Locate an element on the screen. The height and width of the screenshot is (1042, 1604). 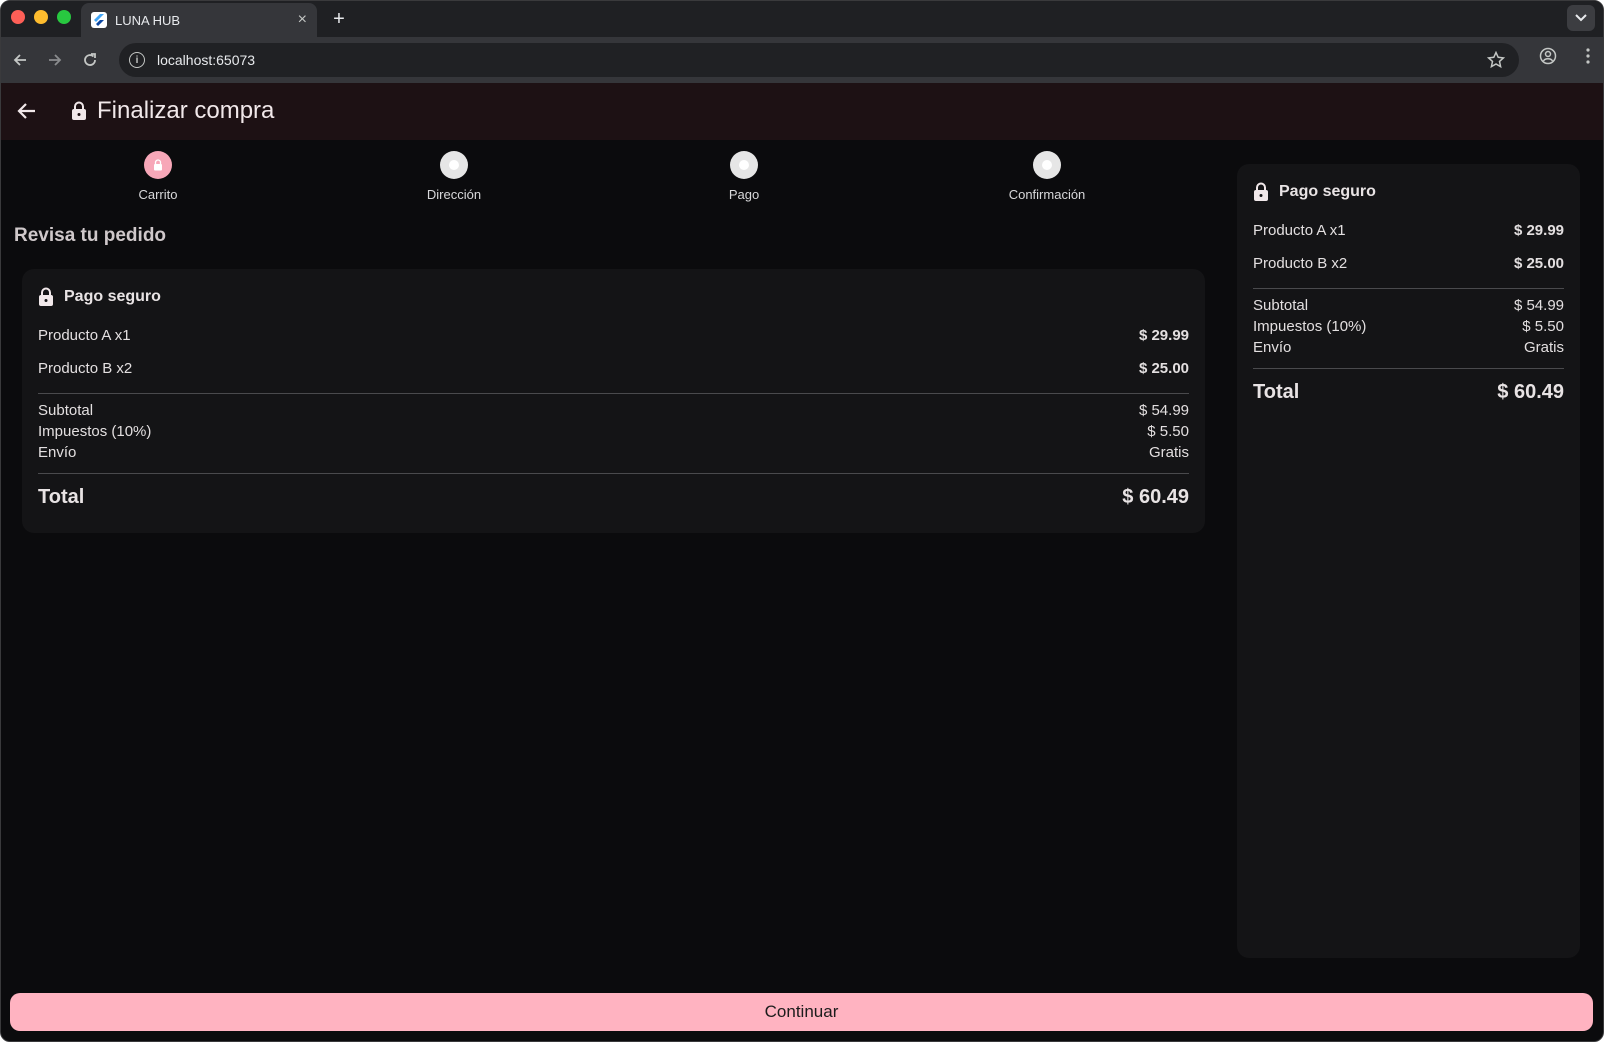
forward-nav-button is located at coordinates (55, 60).